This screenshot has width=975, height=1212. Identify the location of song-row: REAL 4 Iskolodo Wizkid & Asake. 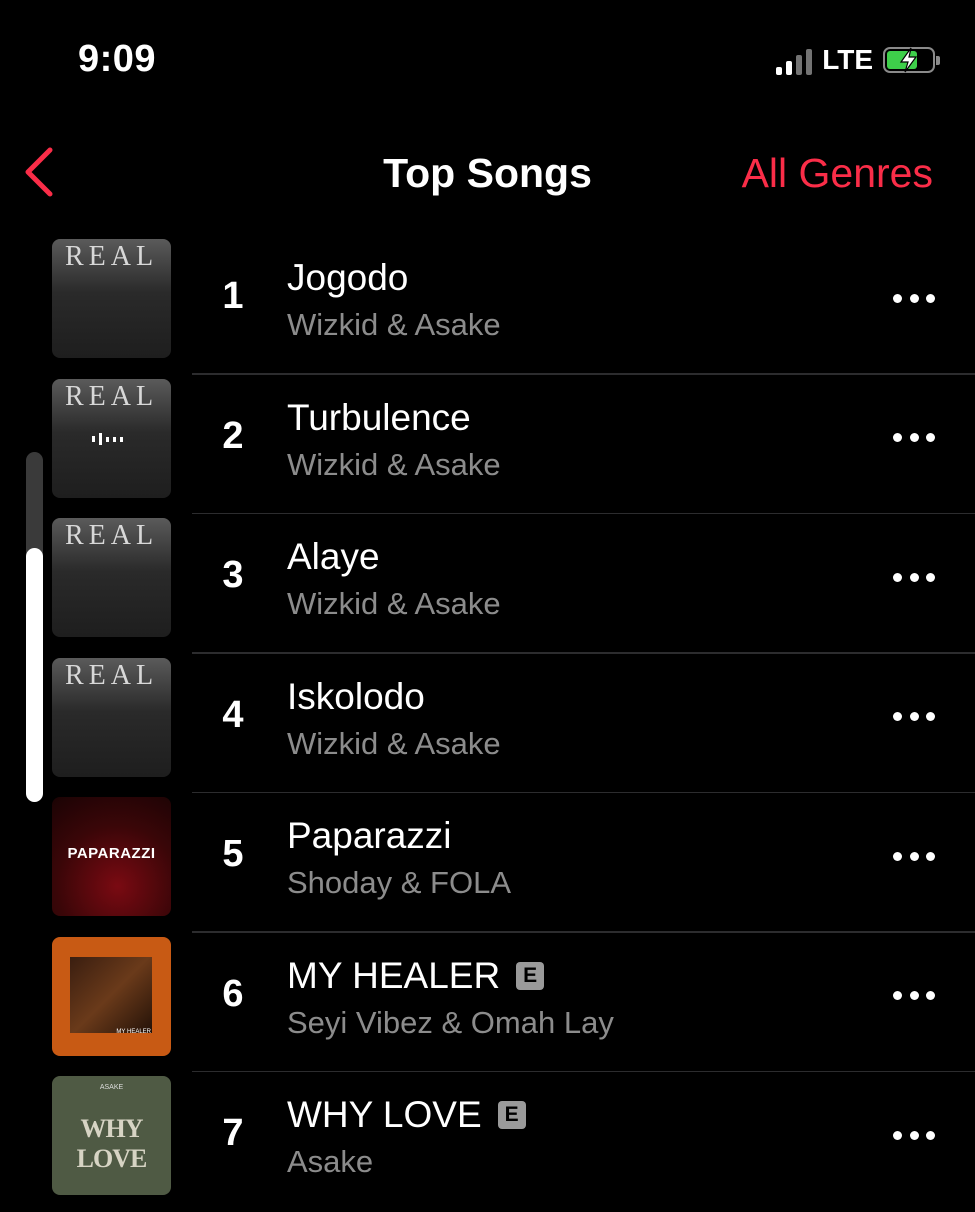
(487, 723).